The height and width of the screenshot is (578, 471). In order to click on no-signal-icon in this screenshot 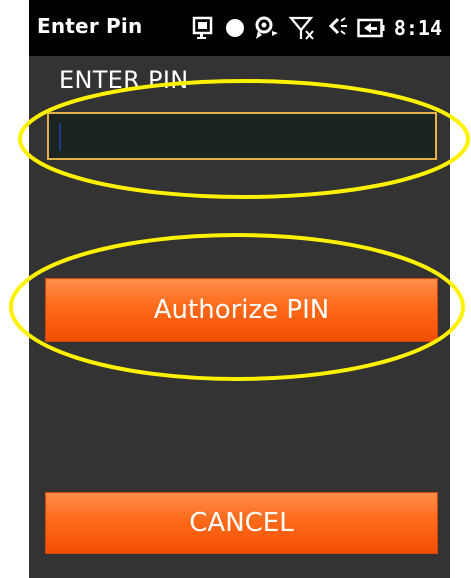, I will do `click(301, 28)`.